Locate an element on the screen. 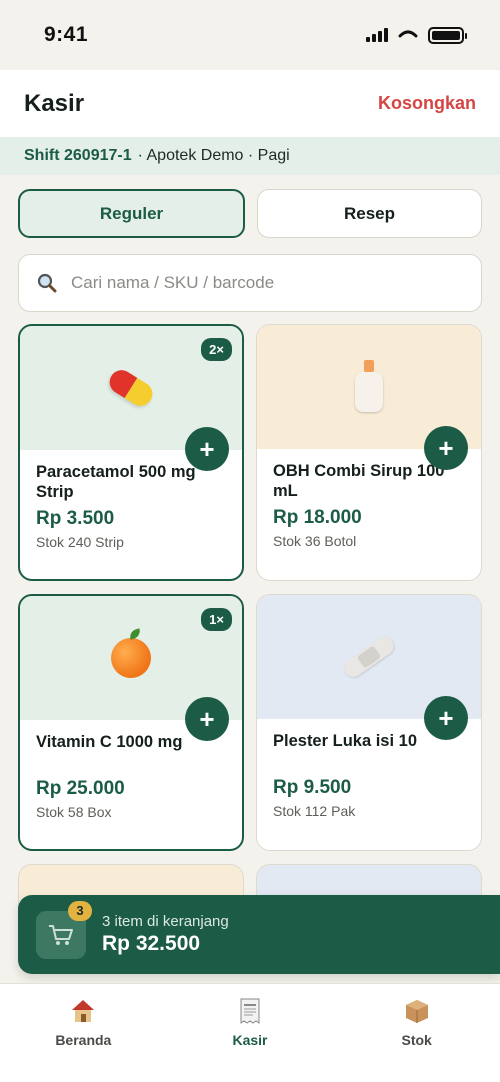  tab-label: Beranda is located at coordinates (83, 1040).